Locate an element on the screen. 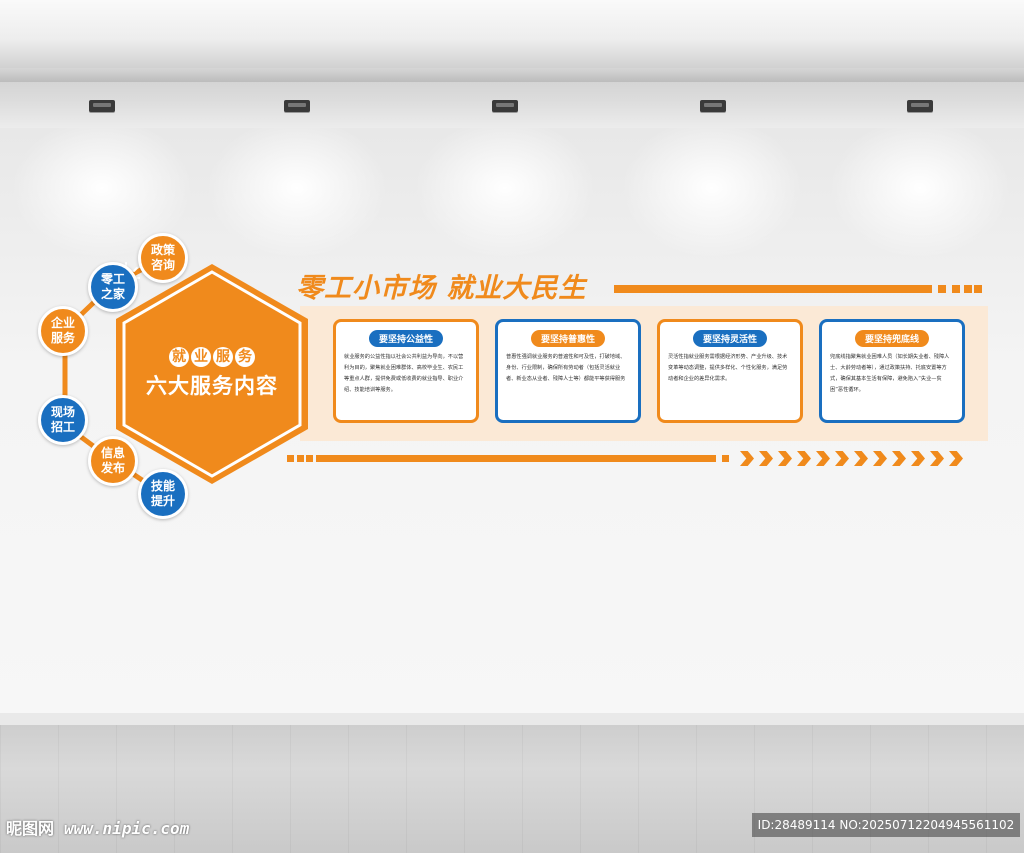 The width and height of the screenshot is (1024, 853). node-info-release: 信息发布 is located at coordinates (113, 461).